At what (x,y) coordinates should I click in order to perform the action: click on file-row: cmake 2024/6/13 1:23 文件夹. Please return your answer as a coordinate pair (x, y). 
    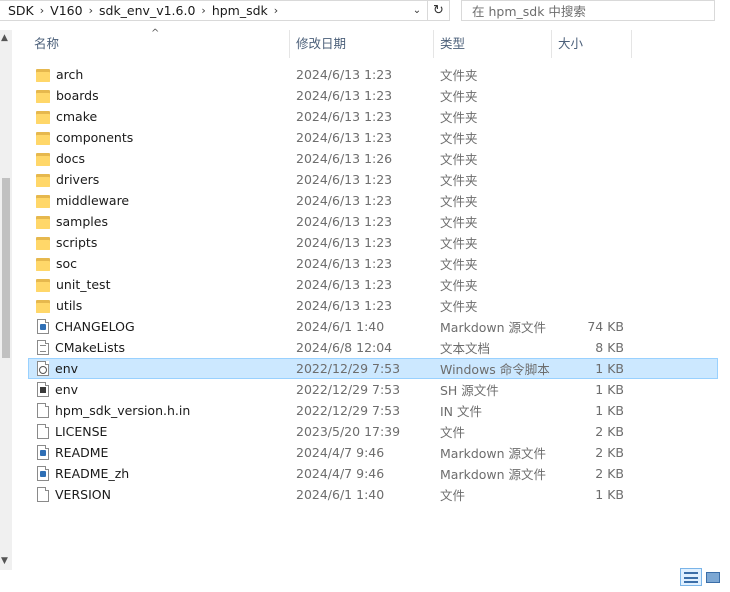
    Looking at the image, I should click on (373, 116).